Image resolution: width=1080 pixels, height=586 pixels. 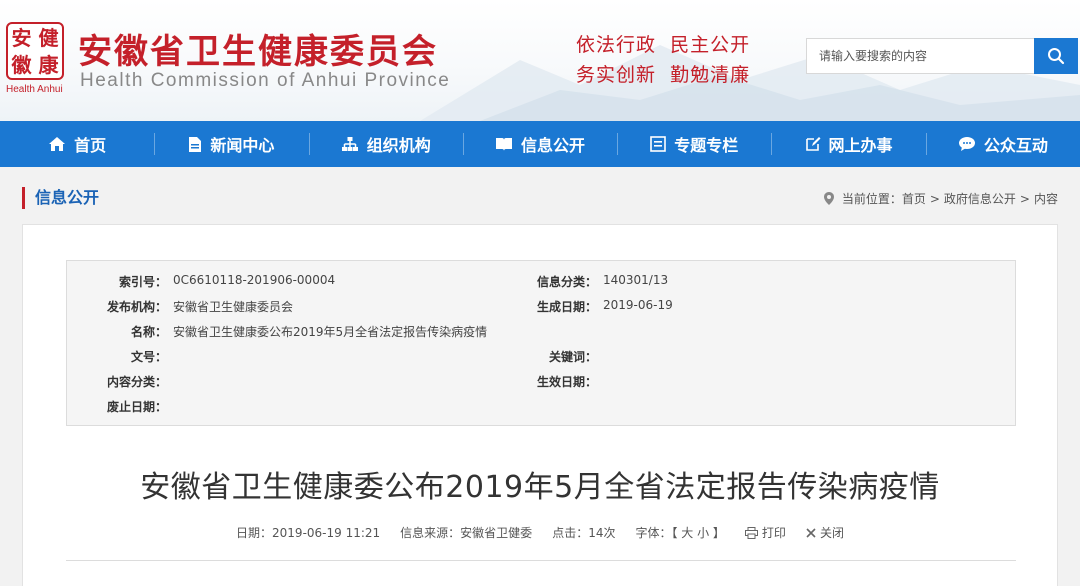 What do you see at coordinates (466, 533) in the screenshot?
I see `article-source: 信息来源：安徽省卫健委` at bounding box center [466, 533].